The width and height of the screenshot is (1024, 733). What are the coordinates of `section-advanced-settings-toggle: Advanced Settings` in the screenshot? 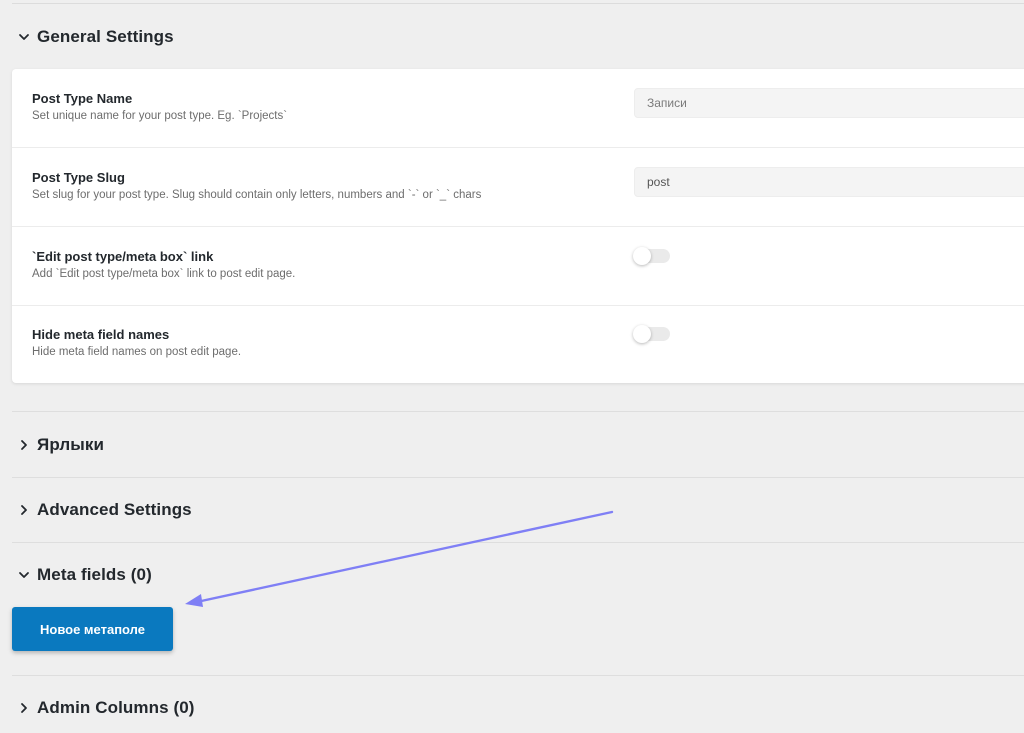 It's located at (518, 510).